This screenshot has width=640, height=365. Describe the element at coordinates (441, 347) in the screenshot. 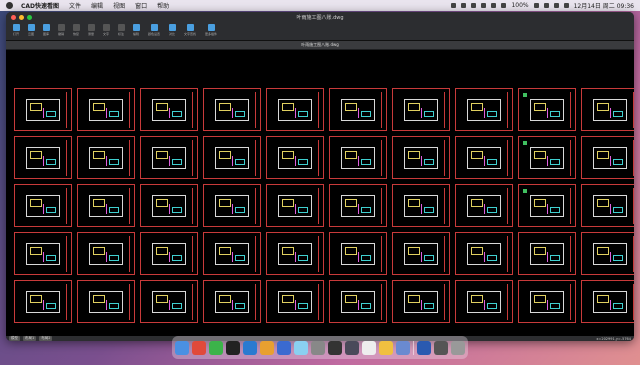

I see `window-icon` at that location.